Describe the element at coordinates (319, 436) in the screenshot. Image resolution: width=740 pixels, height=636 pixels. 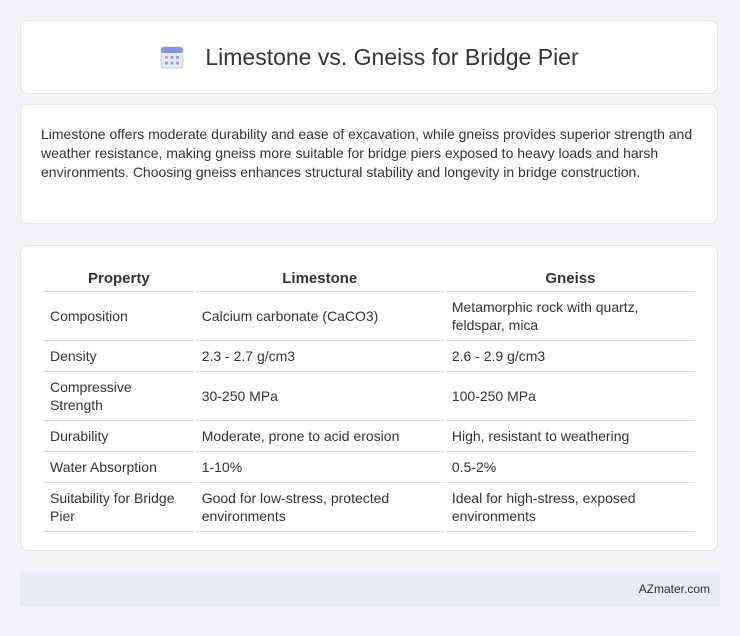
I see `table-cell: Moderate, prone to acid erosion` at that location.